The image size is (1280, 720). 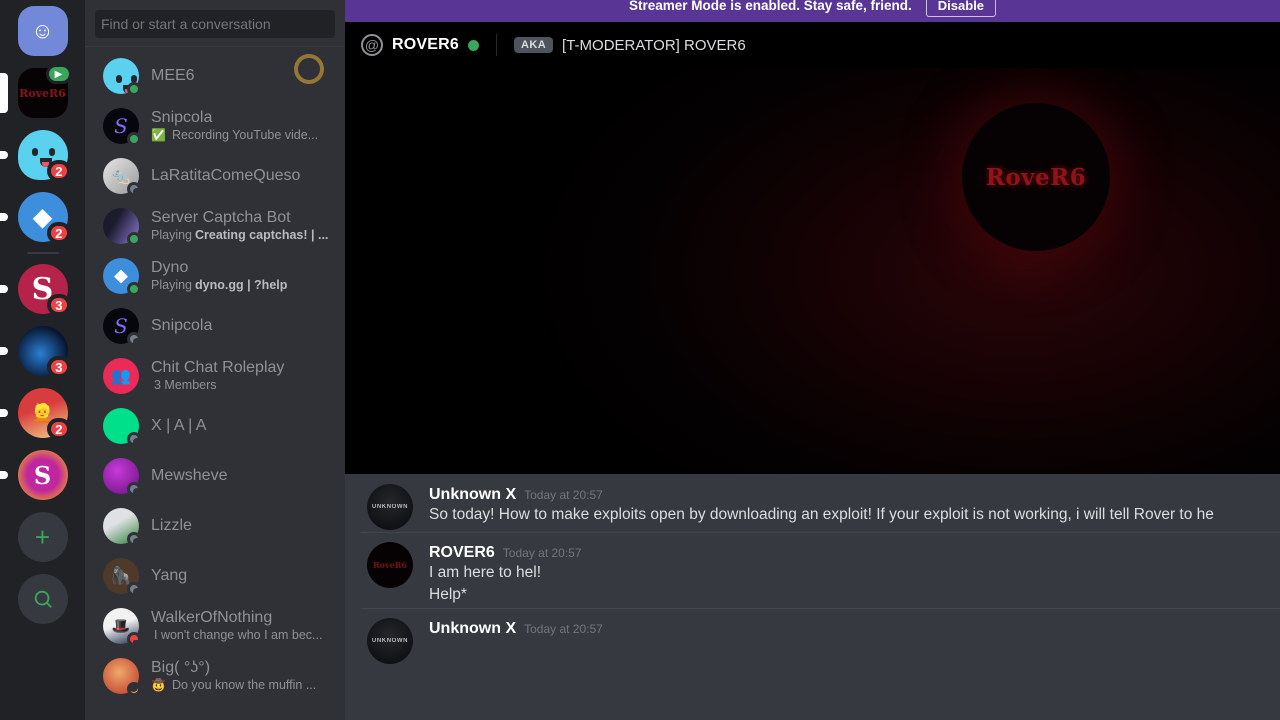 I want to click on dm-item-name: Yang, so click(x=169, y=575).